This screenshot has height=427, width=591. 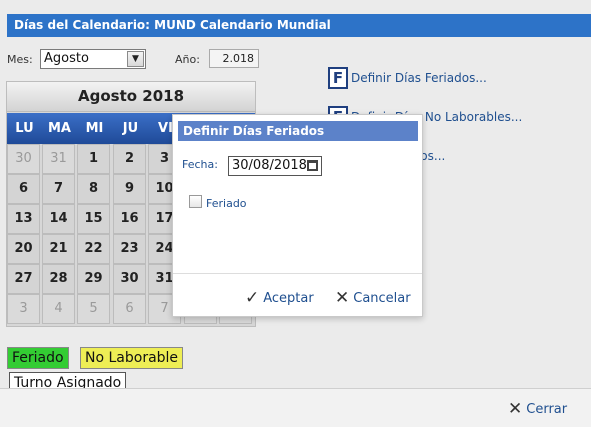 What do you see at coordinates (131, 97) in the screenshot?
I see `calendar-month-title: Agosto 2018` at bounding box center [131, 97].